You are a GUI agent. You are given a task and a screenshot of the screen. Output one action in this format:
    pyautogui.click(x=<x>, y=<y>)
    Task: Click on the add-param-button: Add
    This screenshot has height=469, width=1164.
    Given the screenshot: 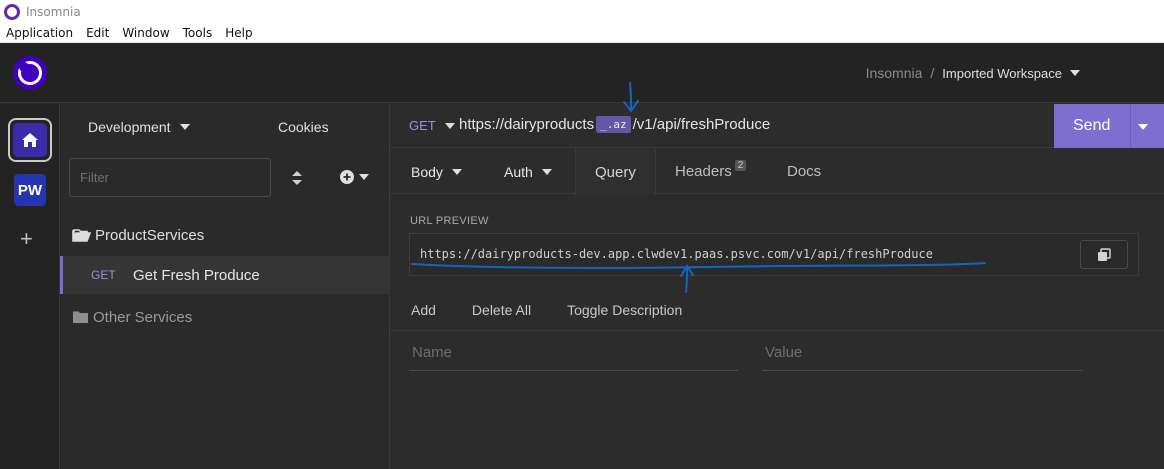 What is the action you would take?
    pyautogui.click(x=423, y=310)
    